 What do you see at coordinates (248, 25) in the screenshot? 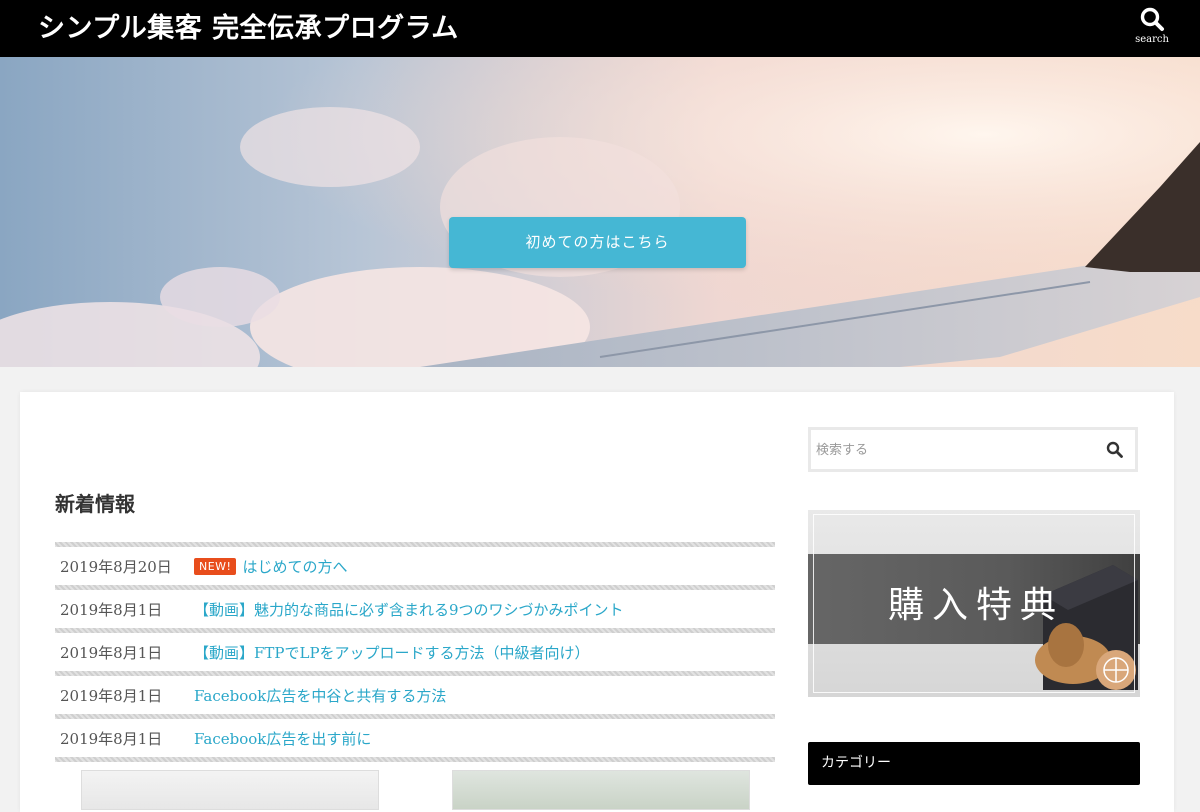
I see `site-title: シンプル集客 完全伝承プログラム` at bounding box center [248, 25].